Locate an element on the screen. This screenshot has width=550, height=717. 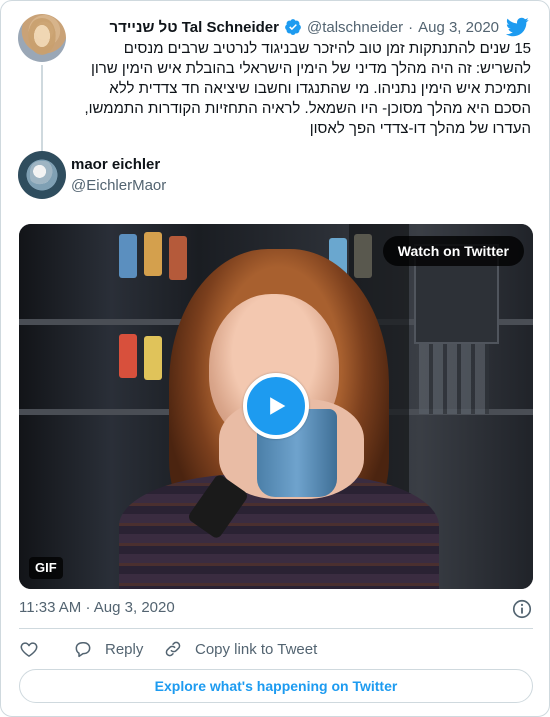
like-button is located at coordinates (46, 649).